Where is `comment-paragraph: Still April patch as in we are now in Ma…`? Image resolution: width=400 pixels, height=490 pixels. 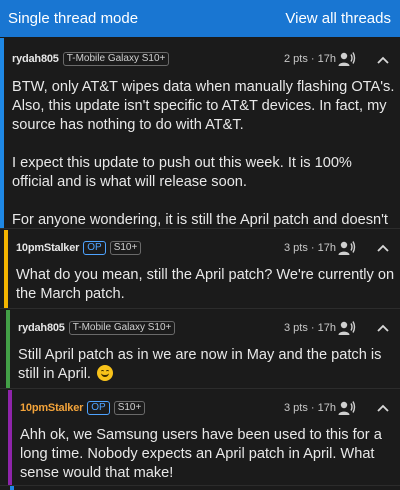
comment-paragraph: Still April patch as in we are now in Ma… is located at coordinates (206, 365).